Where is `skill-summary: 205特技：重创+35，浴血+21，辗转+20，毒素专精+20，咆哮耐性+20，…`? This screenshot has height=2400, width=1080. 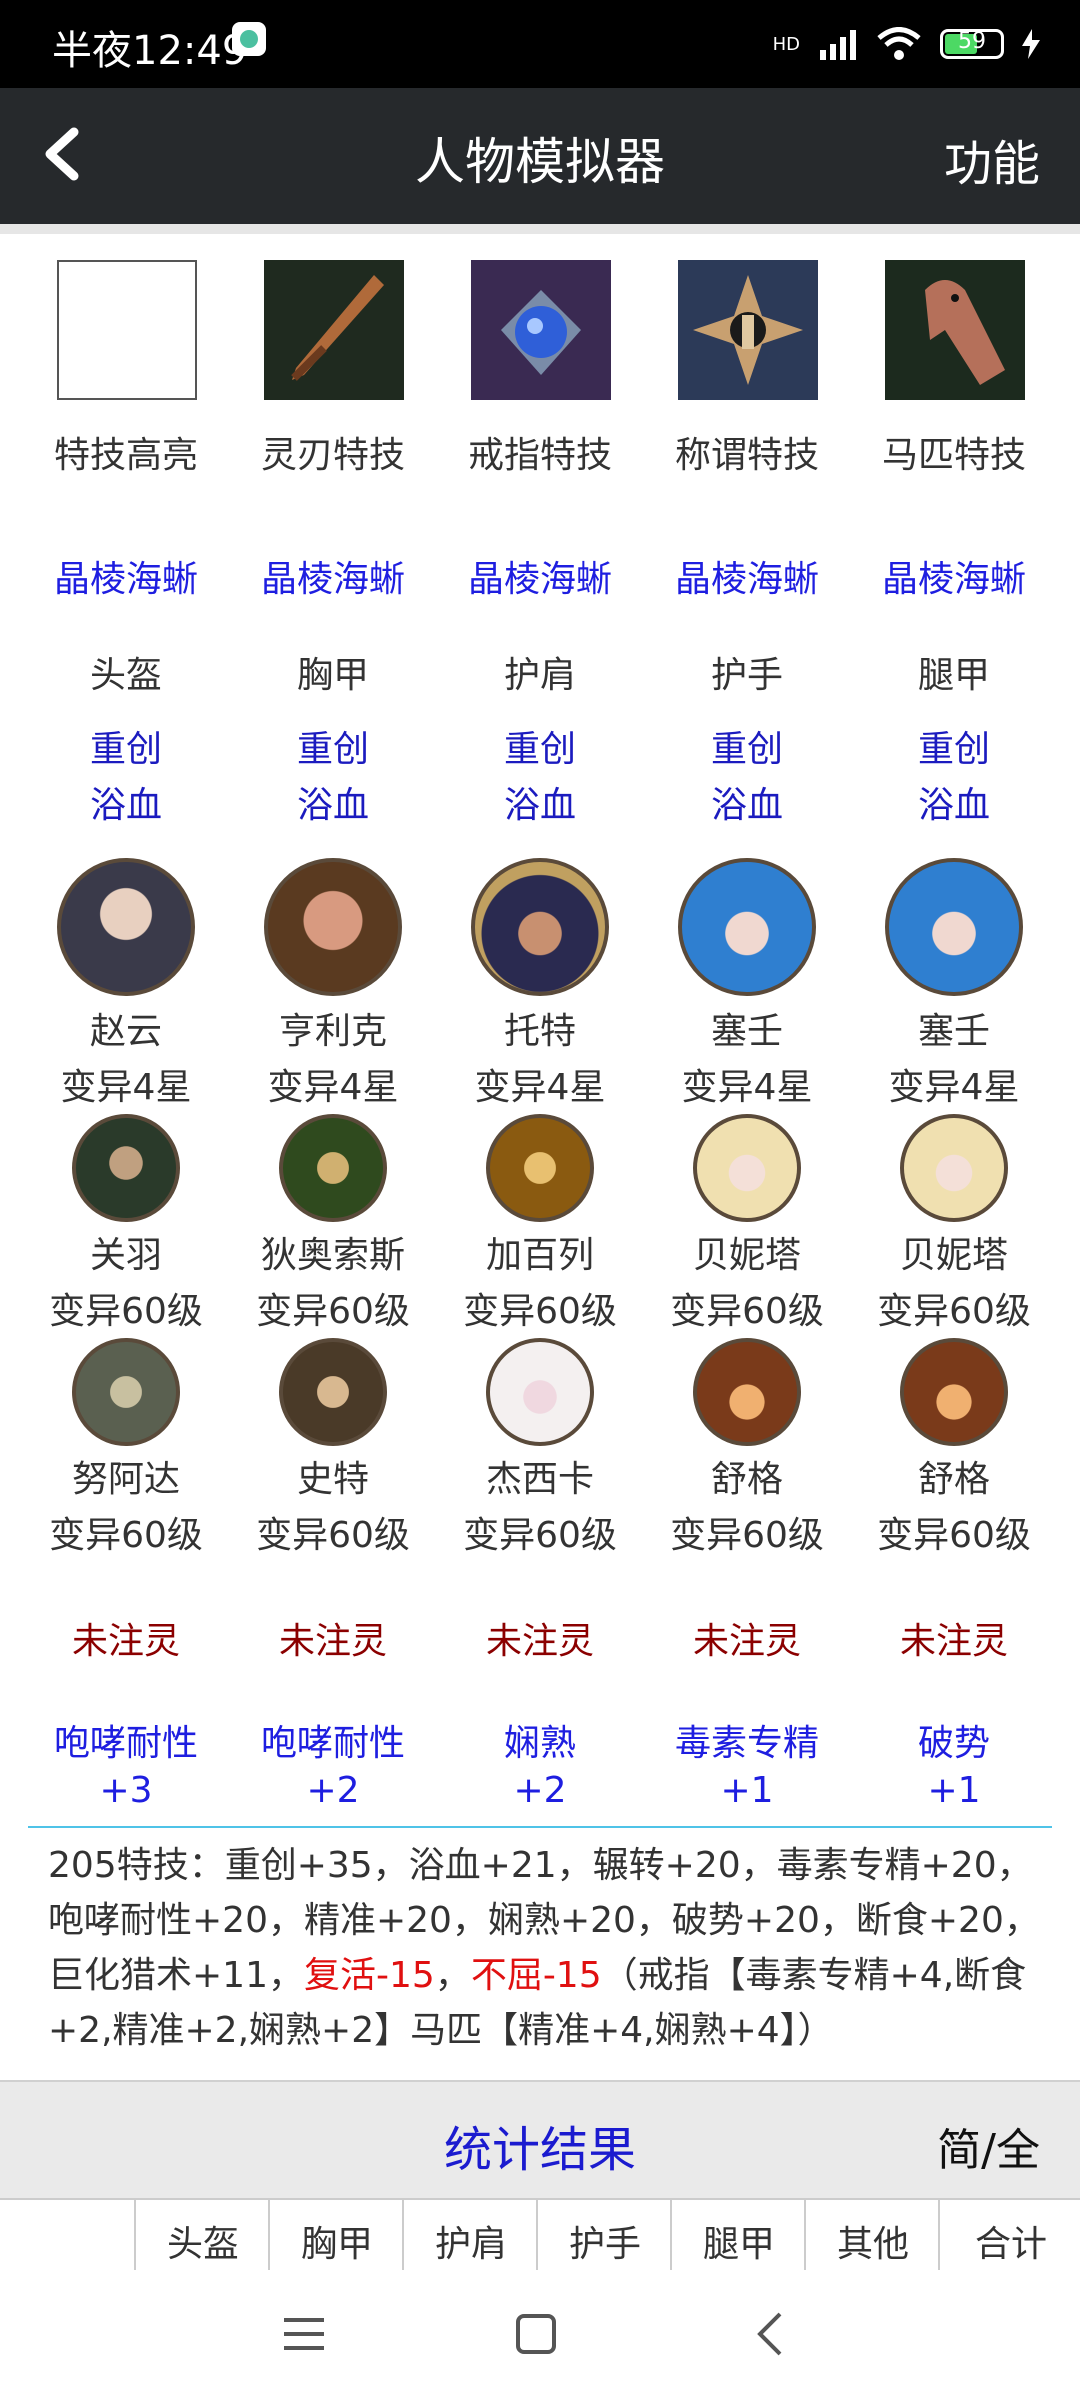
skill-summary: 205特技：重创+35，浴血+21，辗转+20，毒素专精+20，咆哮耐性+20，… is located at coordinates (548, 1948).